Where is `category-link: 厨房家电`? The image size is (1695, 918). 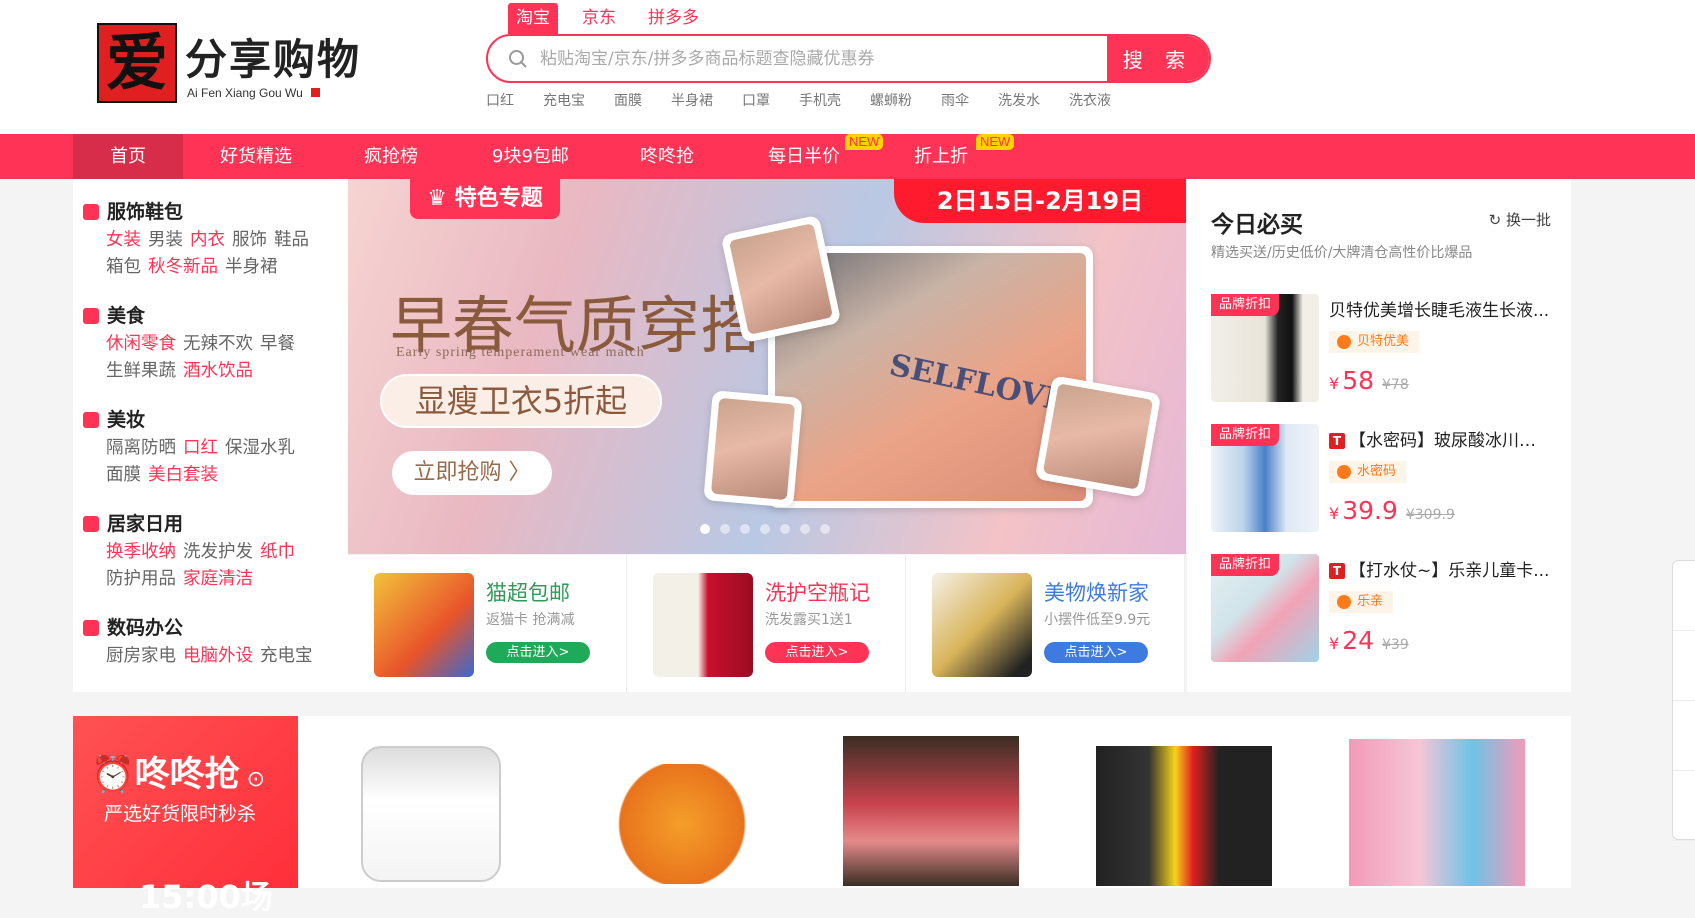
category-link: 厨房家电 is located at coordinates (141, 656).